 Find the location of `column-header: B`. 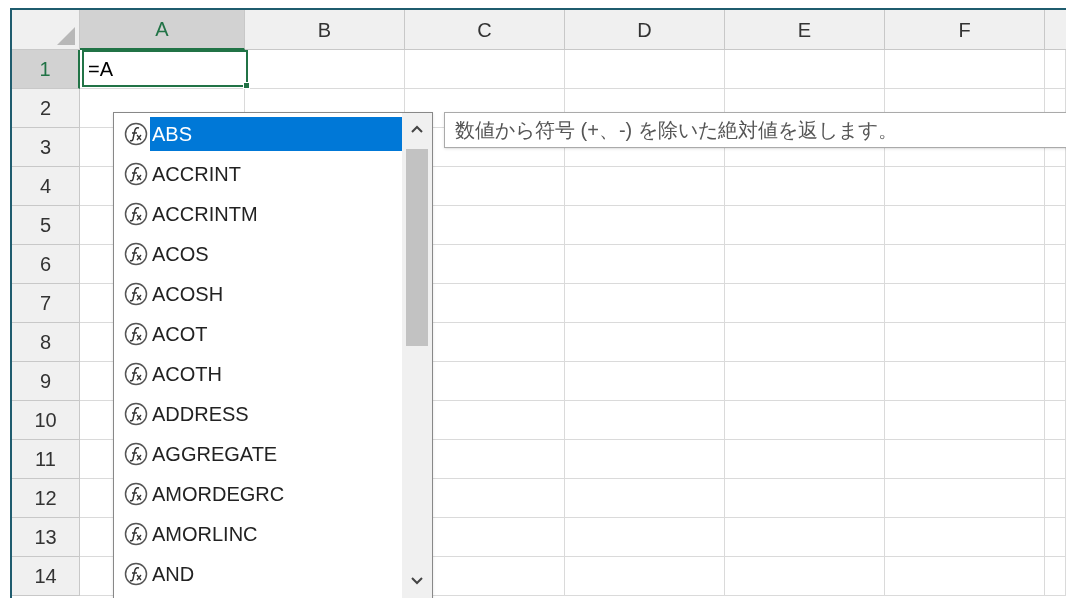

column-header: B is located at coordinates (325, 30).